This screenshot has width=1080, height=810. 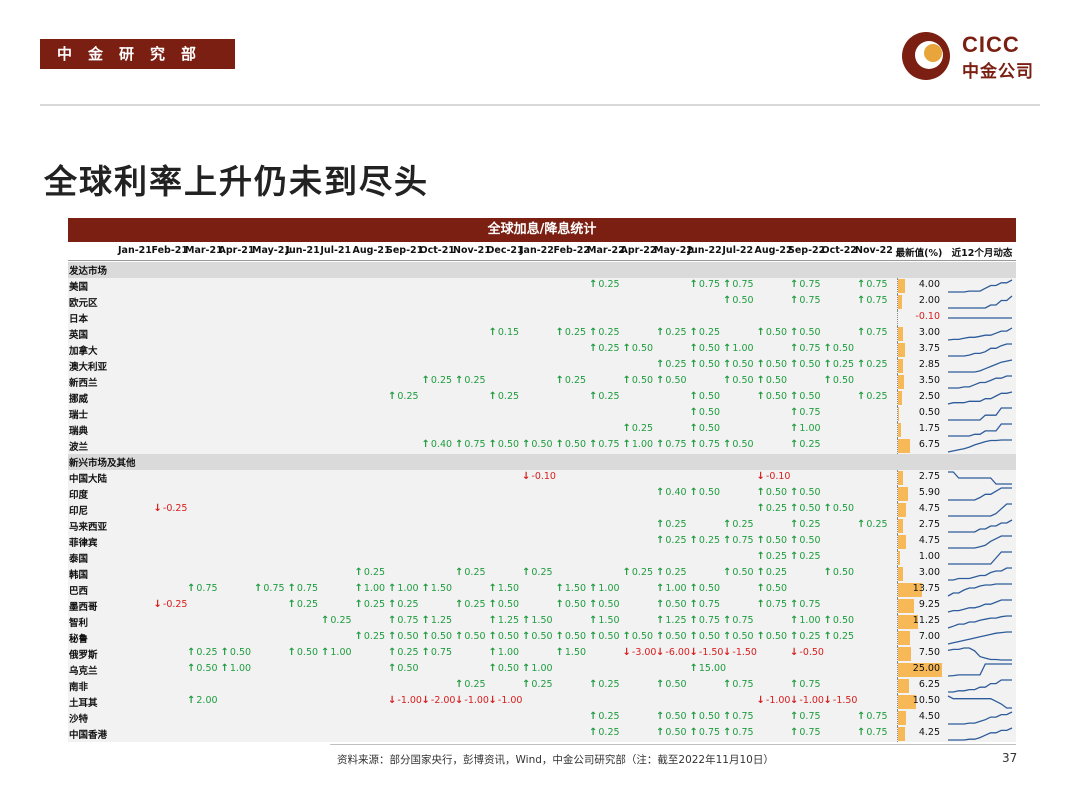 I want to click on month-header: Sep-22, so click(x=807, y=250).